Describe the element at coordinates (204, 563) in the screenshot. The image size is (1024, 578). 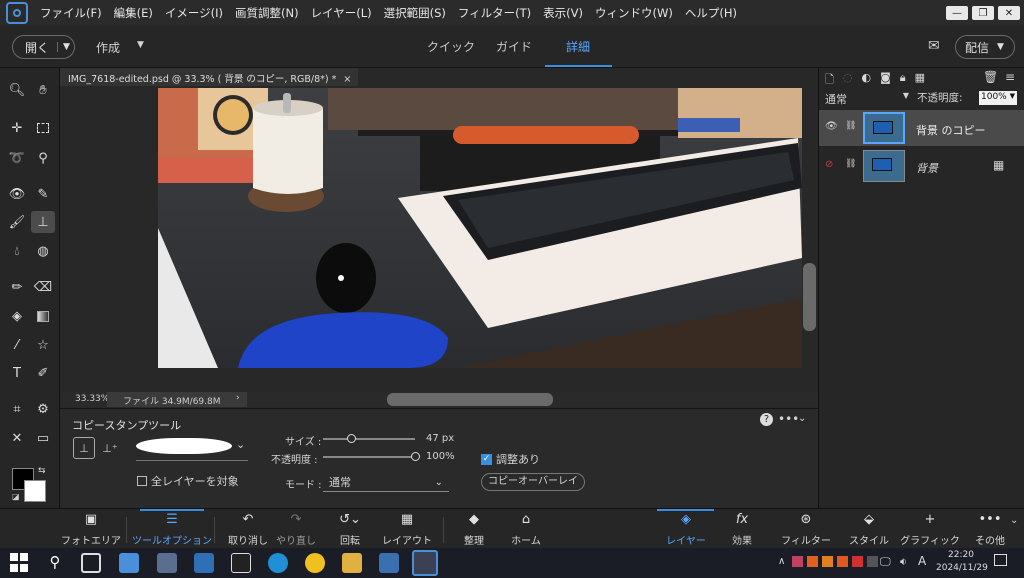
I see `photos-icon` at that location.